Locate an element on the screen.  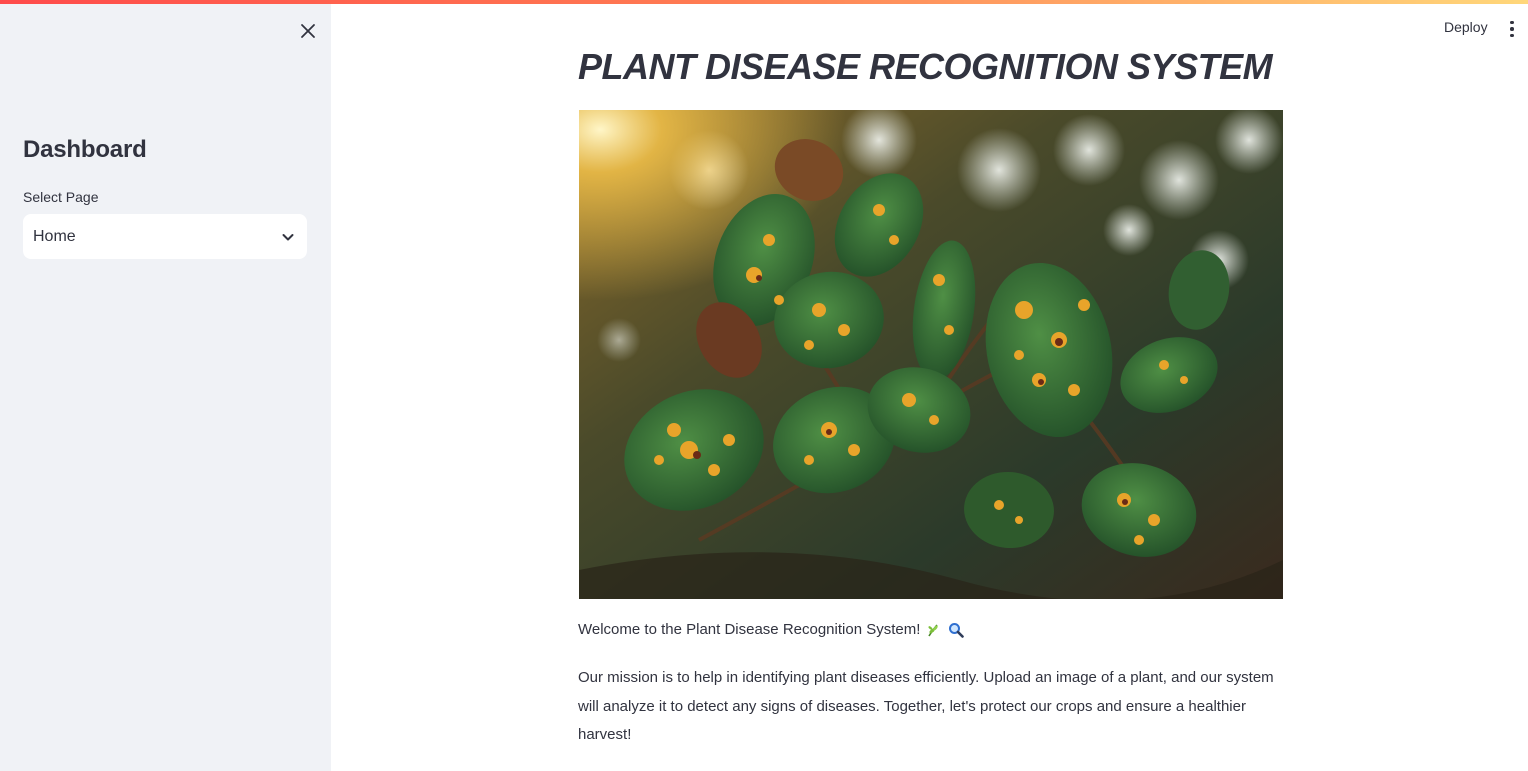
herb-icon is located at coordinates (934, 630).